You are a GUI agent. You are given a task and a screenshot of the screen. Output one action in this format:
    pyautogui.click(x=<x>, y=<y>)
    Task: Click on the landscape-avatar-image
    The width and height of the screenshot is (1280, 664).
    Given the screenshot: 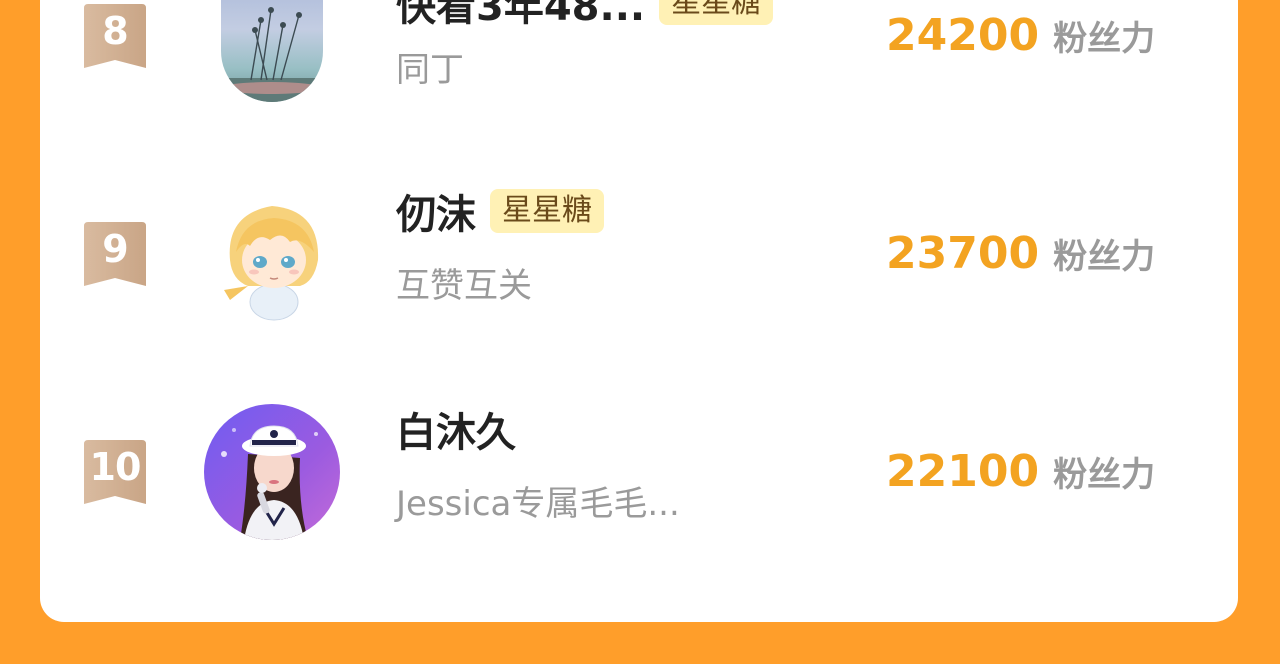 What is the action you would take?
    pyautogui.click(x=272, y=51)
    